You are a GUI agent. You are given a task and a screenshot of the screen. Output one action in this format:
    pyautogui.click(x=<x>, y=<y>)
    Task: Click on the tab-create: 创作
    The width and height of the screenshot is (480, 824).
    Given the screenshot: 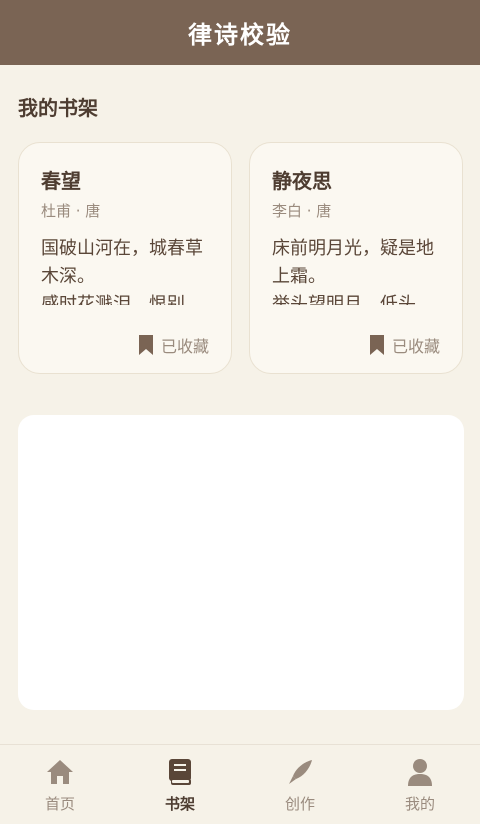 What is the action you would take?
    pyautogui.click(x=300, y=784)
    